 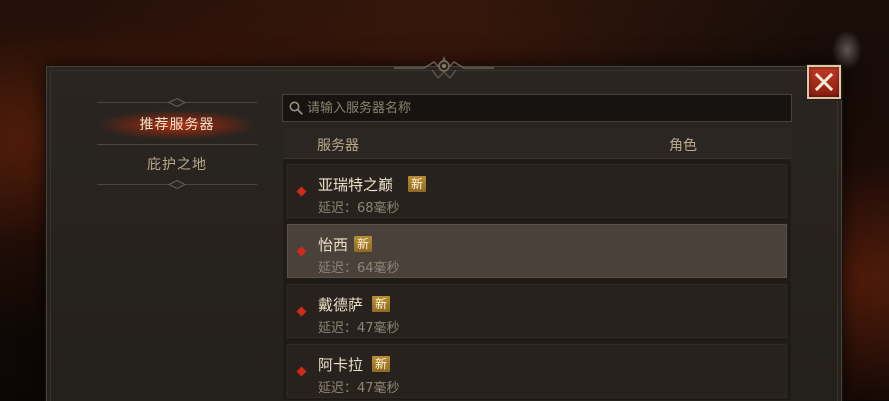 I want to click on sidebar-item-label: 庇护之地, so click(x=177, y=165).